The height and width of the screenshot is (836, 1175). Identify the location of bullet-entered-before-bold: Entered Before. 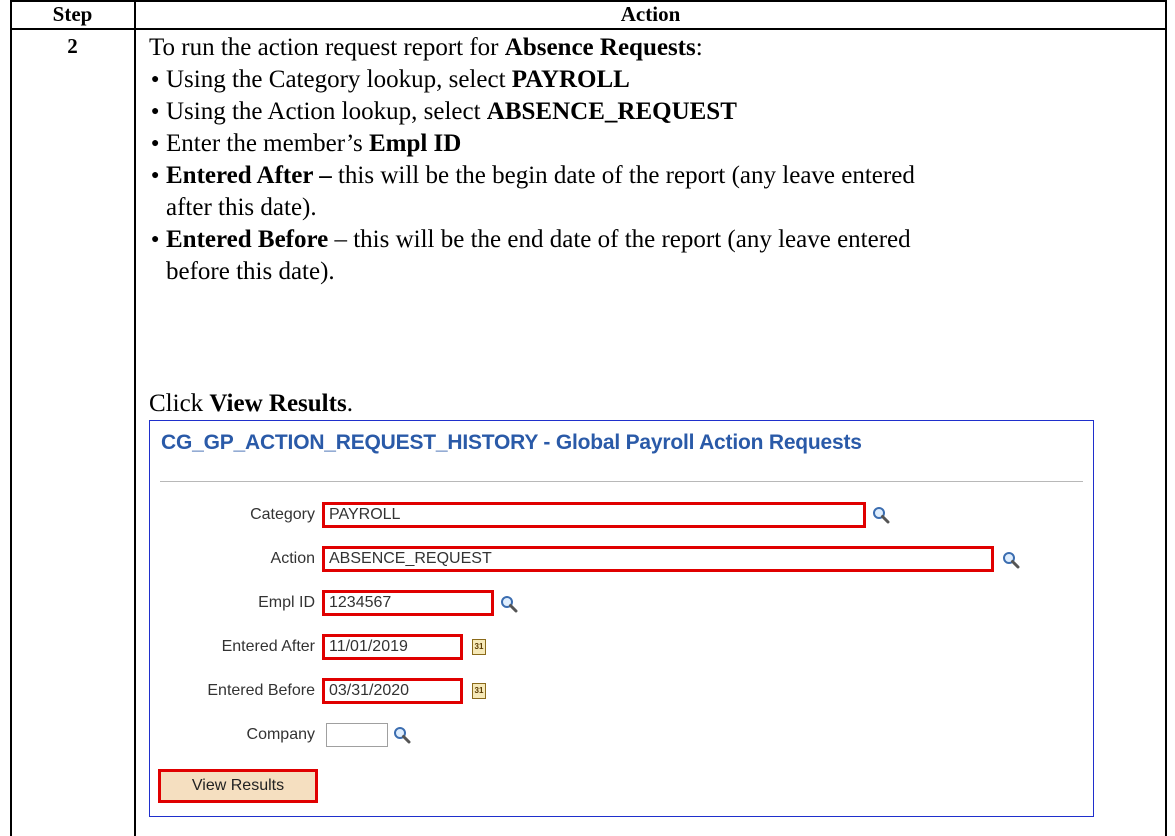
(247, 239).